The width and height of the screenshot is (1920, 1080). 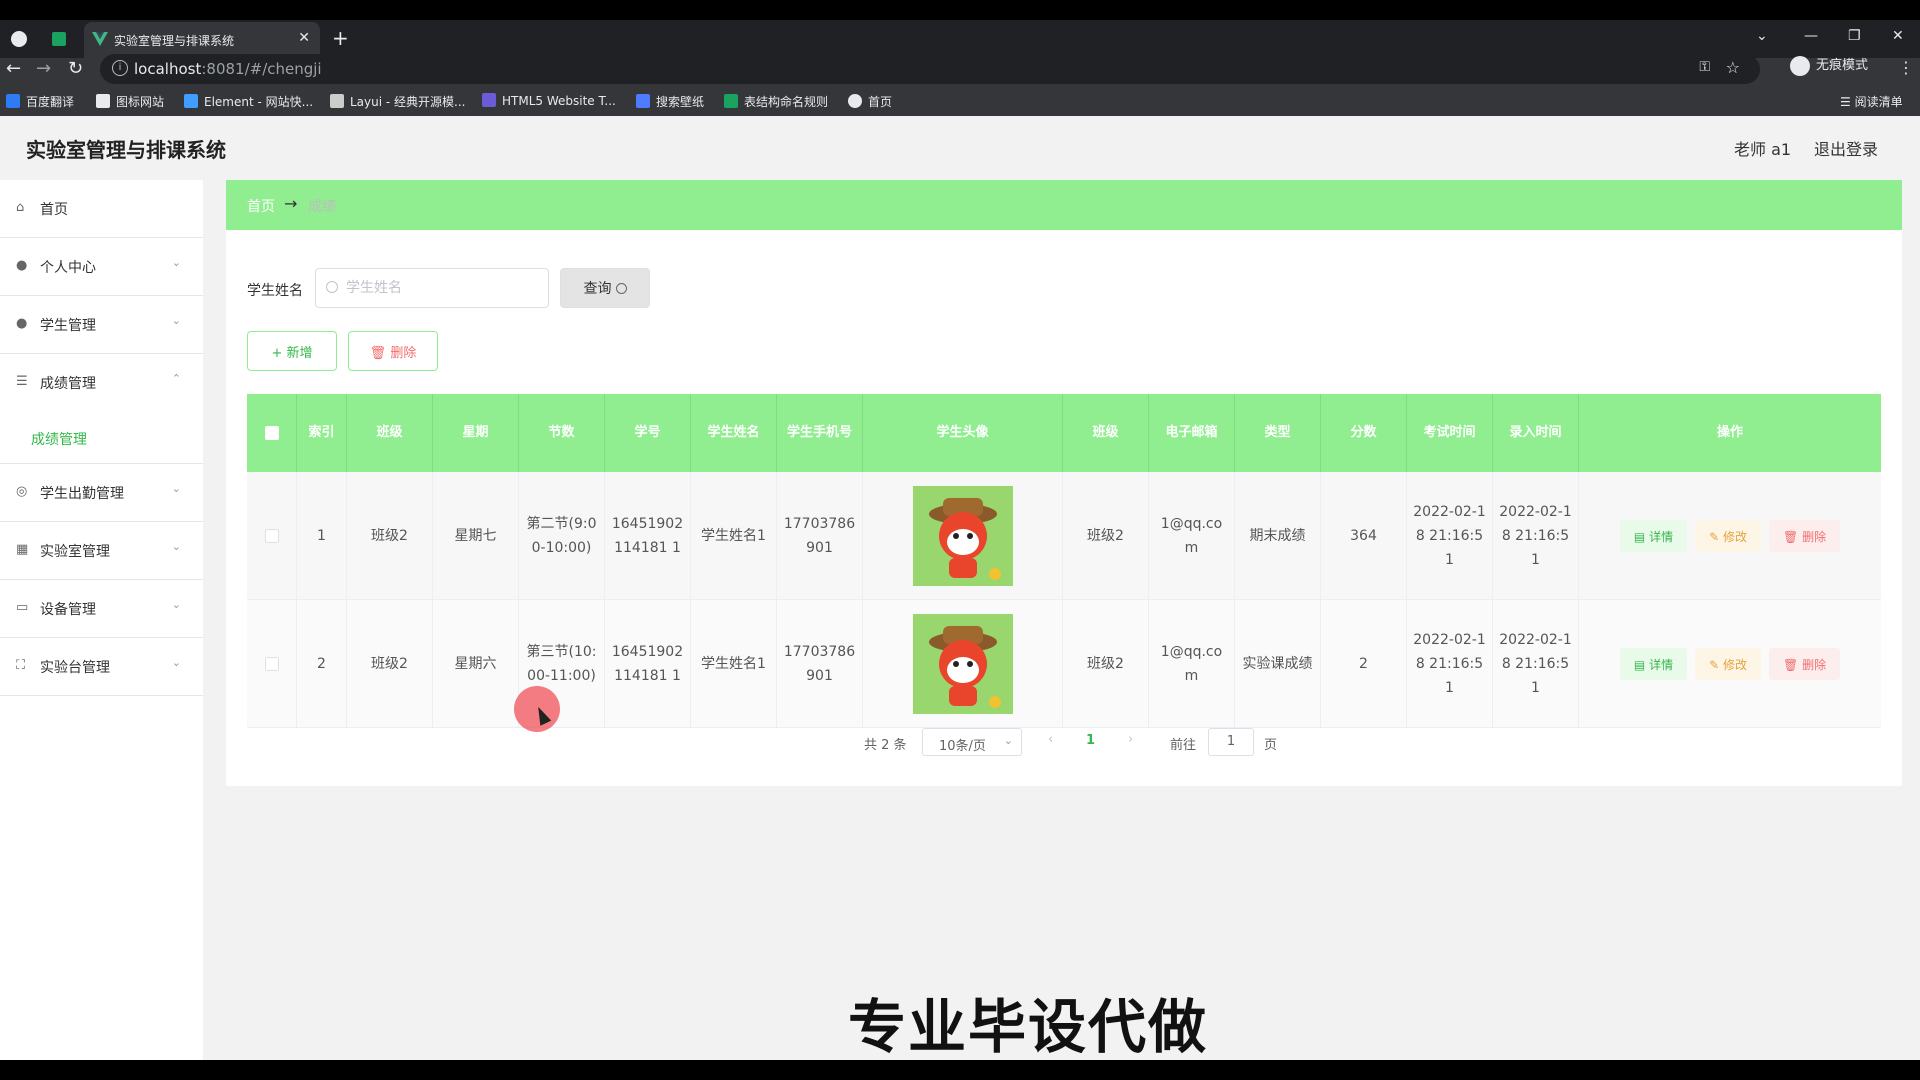 What do you see at coordinates (38, 39) in the screenshot?
I see `browser-menu-icon` at bounding box center [38, 39].